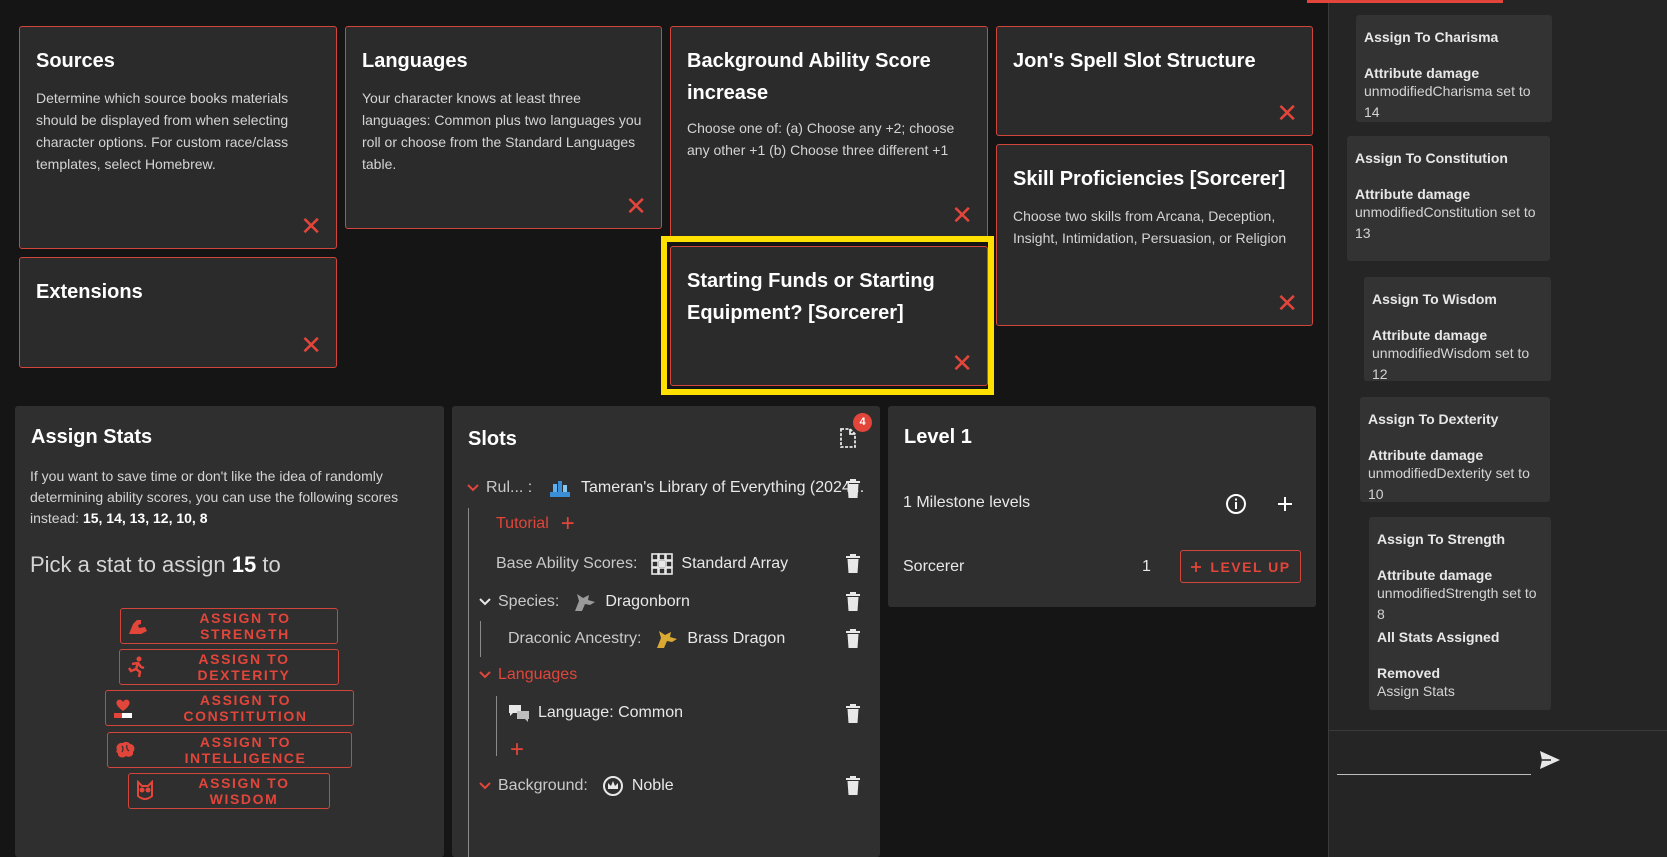 This screenshot has width=1667, height=857. Describe the element at coordinates (662, 564) in the screenshot. I see `grid-array-icon` at that location.